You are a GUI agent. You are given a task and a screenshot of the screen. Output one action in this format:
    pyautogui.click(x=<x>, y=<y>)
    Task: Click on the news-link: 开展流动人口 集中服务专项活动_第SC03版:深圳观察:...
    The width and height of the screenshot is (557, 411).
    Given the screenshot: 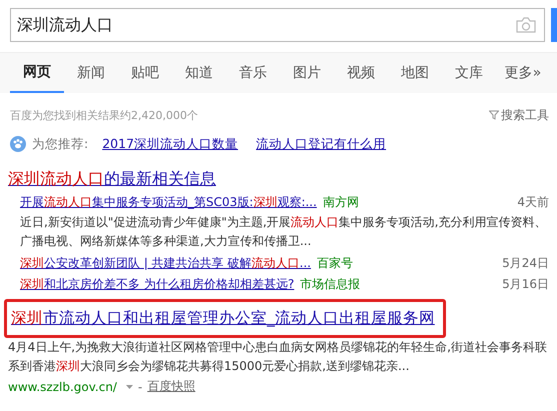 What is the action you would take?
    pyautogui.click(x=168, y=202)
    